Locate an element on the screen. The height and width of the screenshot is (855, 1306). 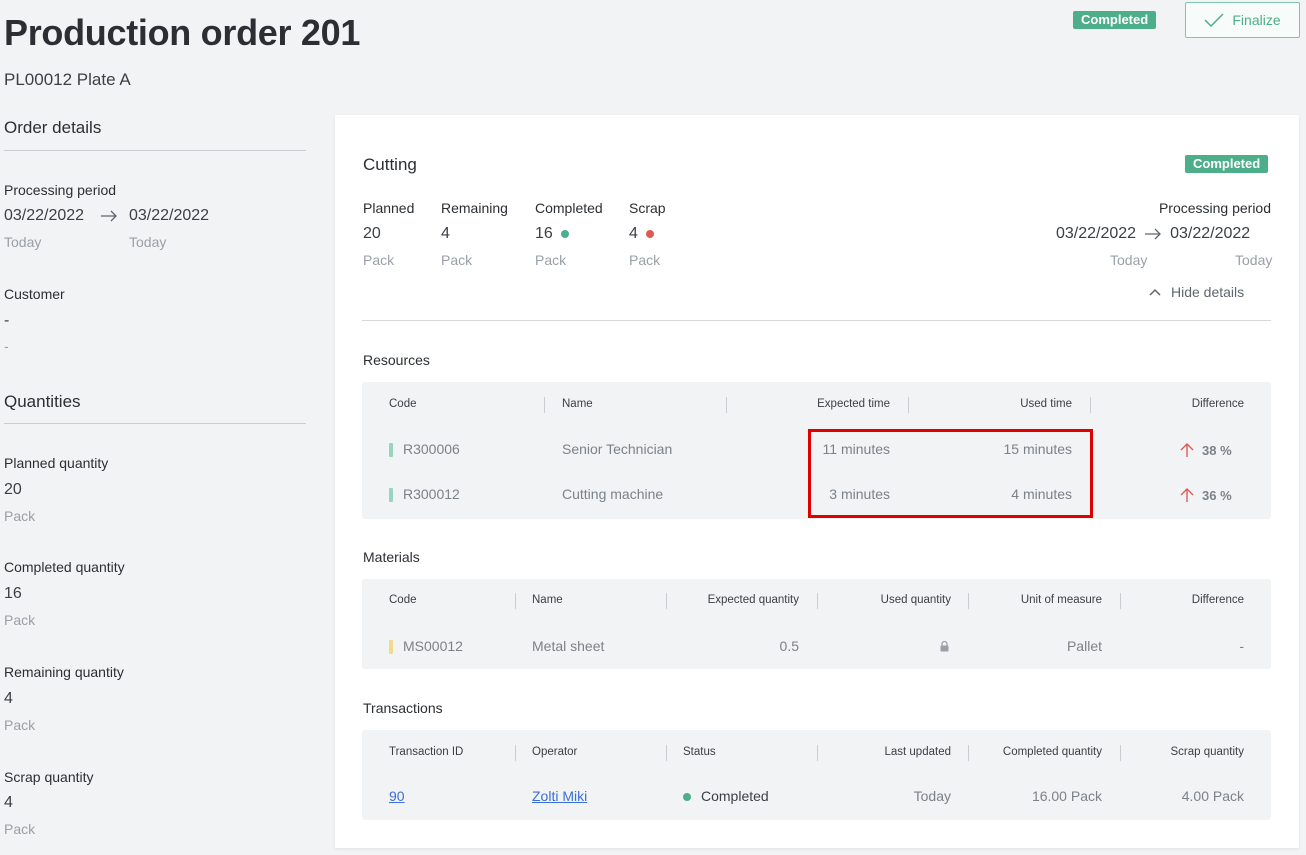
transactions-col-status: Status is located at coordinates (699, 752).